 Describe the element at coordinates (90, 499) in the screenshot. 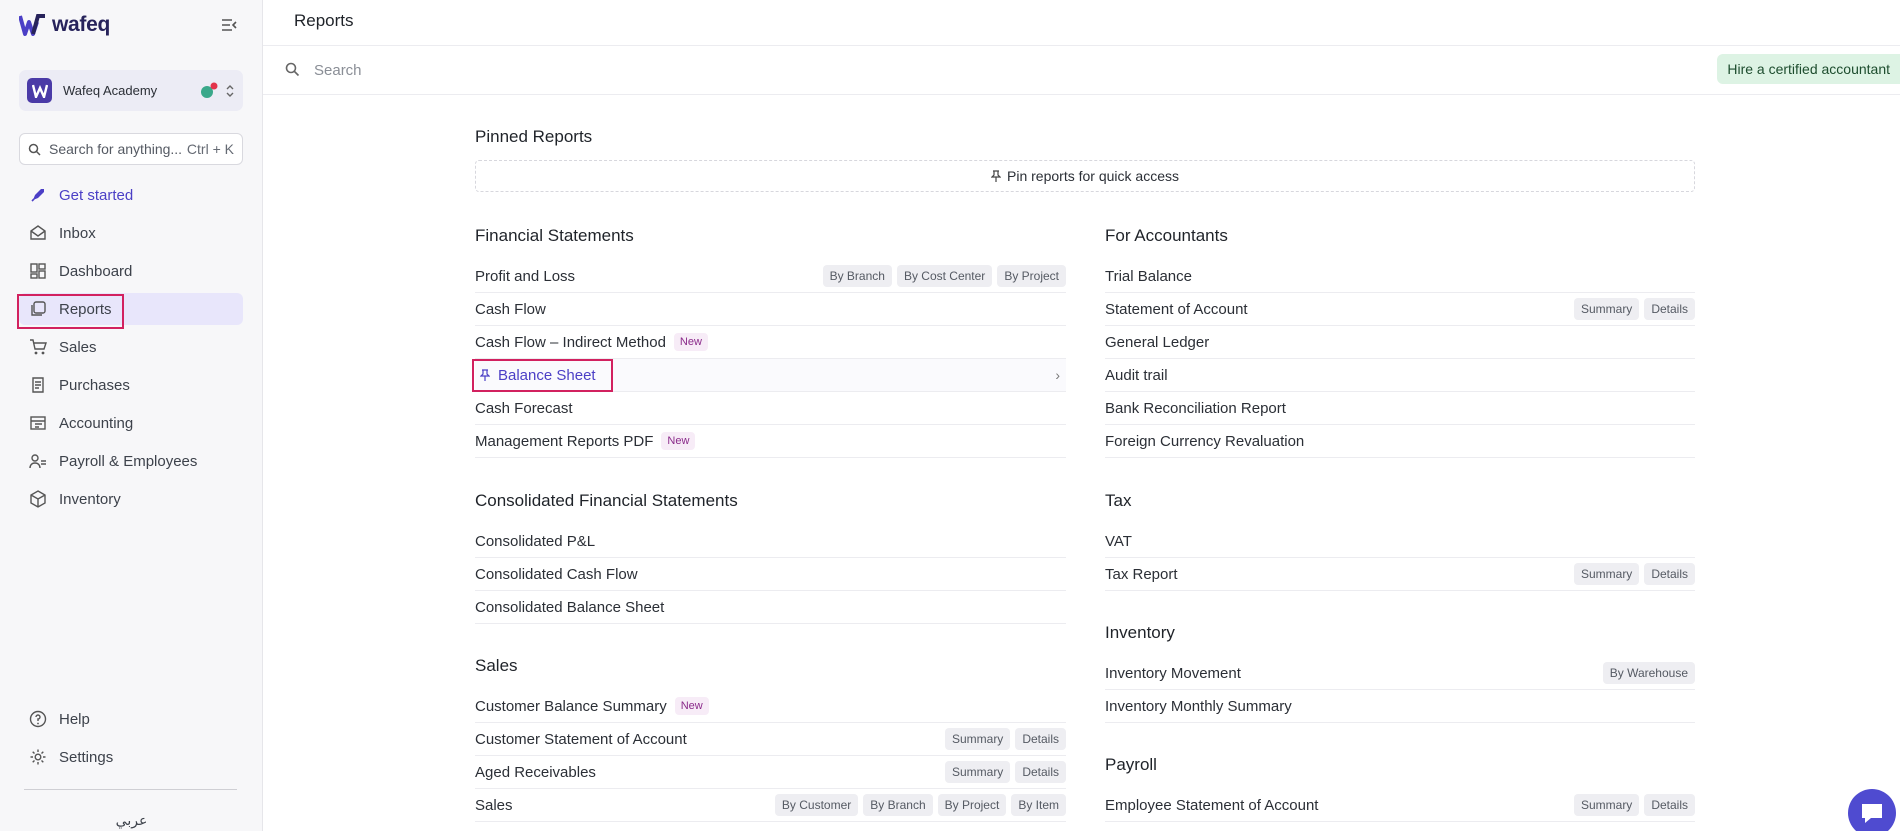

I see `sidebar-item-label: Inventory` at that location.